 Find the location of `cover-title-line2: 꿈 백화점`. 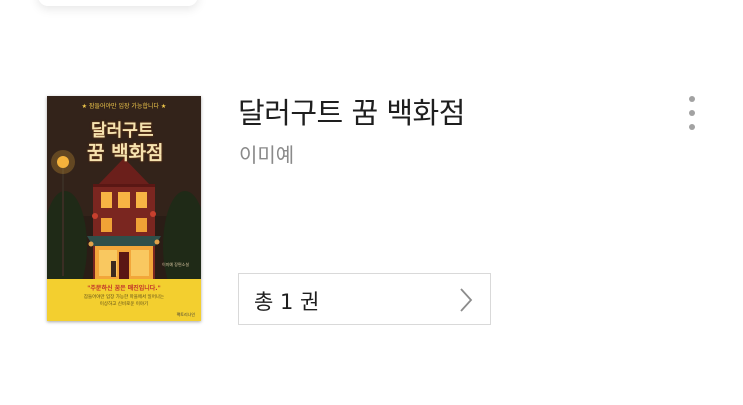

cover-title-line2: 꿈 백화점 is located at coordinates (125, 153).